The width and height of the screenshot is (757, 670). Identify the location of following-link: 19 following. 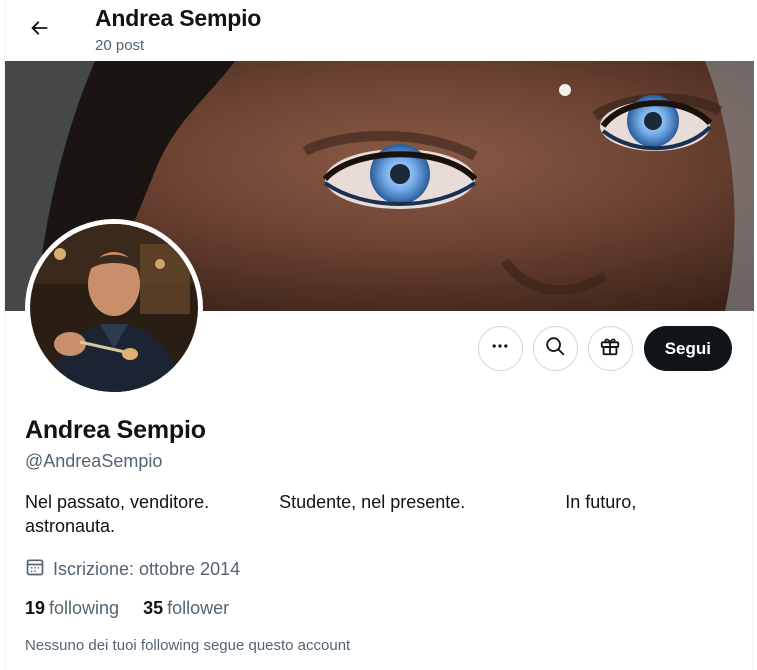
(72, 608).